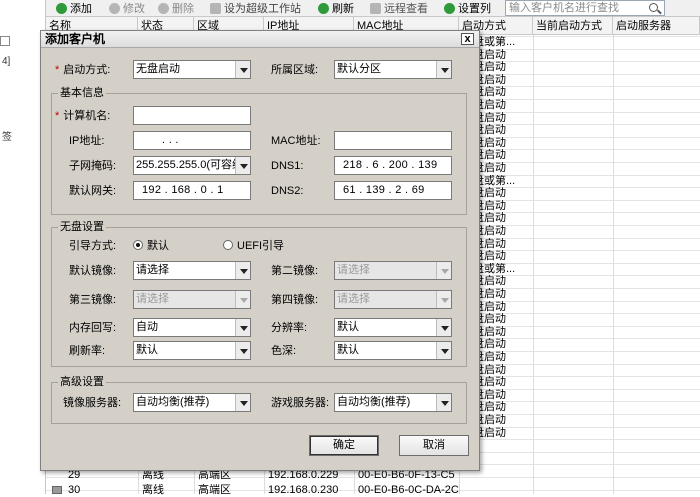 The image size is (700, 497). I want to click on remote-view-label: 远程查看, so click(406, 9).